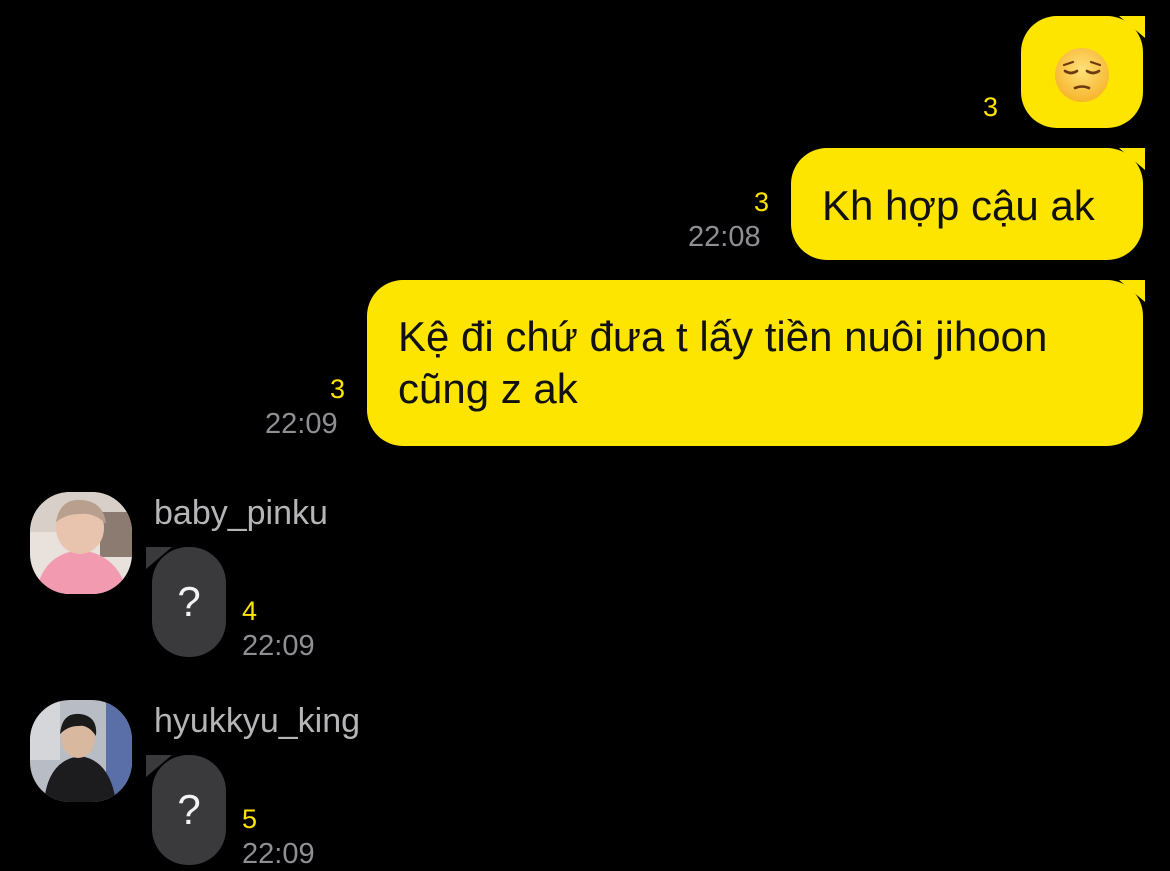 This screenshot has height=871, width=1170. Describe the element at coordinates (241, 513) in the screenshot. I see `sender-name: baby_pinku` at that location.